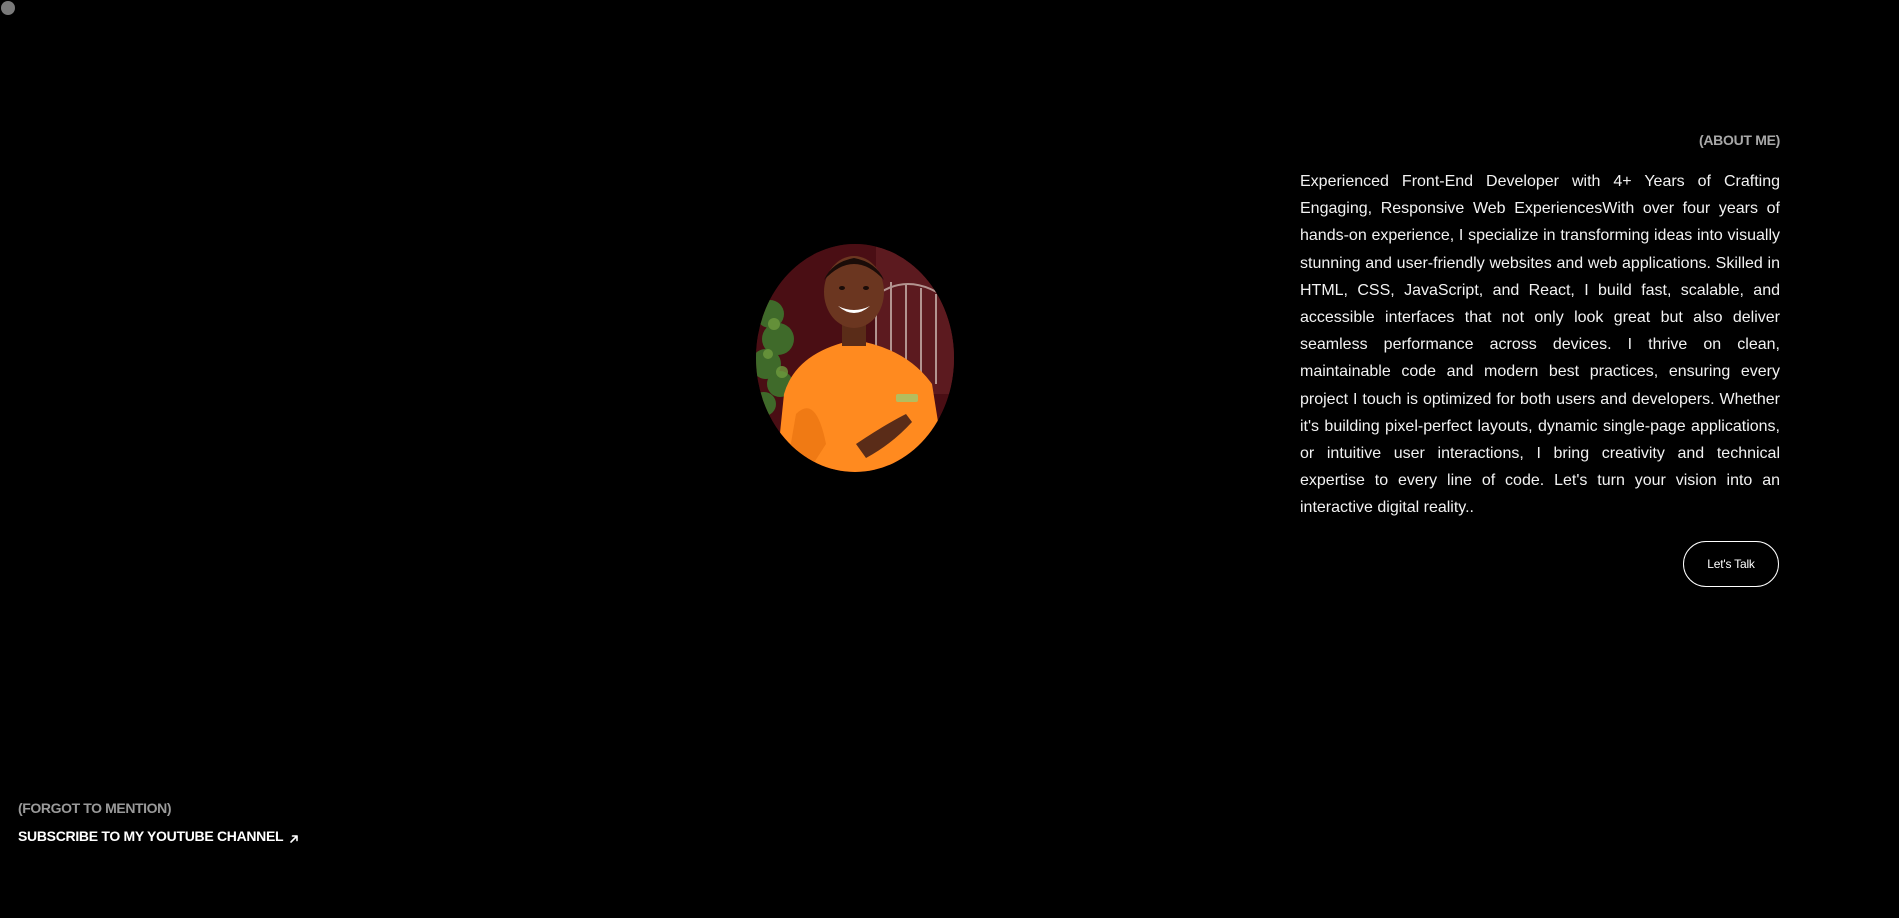 Image resolution: width=1899 pixels, height=918 pixels. I want to click on youtube-subscribe-link: SUBSCRIBE TO MY YOUTUBE CHANNEL, so click(158, 836).